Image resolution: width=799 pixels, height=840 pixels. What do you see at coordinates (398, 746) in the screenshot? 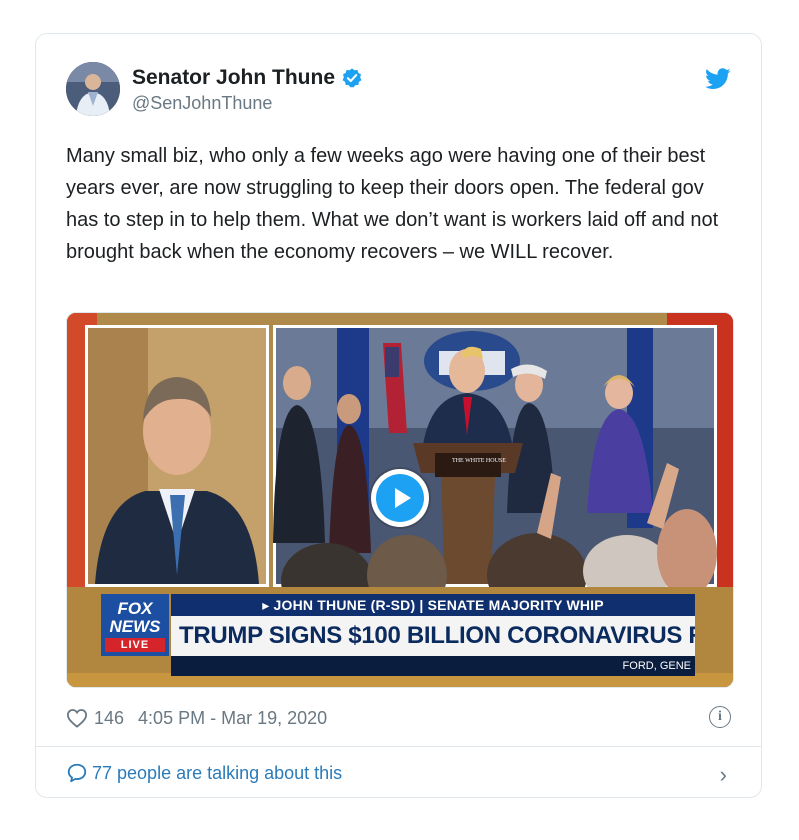
I see `divider` at bounding box center [398, 746].